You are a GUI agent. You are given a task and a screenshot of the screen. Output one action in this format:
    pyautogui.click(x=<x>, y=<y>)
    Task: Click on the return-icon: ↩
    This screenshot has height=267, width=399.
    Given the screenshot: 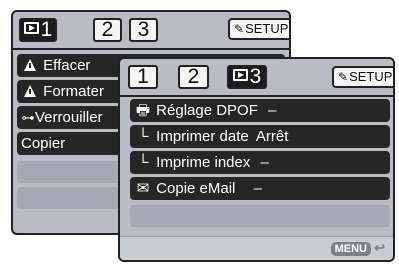 What is the action you would take?
    pyautogui.click(x=379, y=247)
    